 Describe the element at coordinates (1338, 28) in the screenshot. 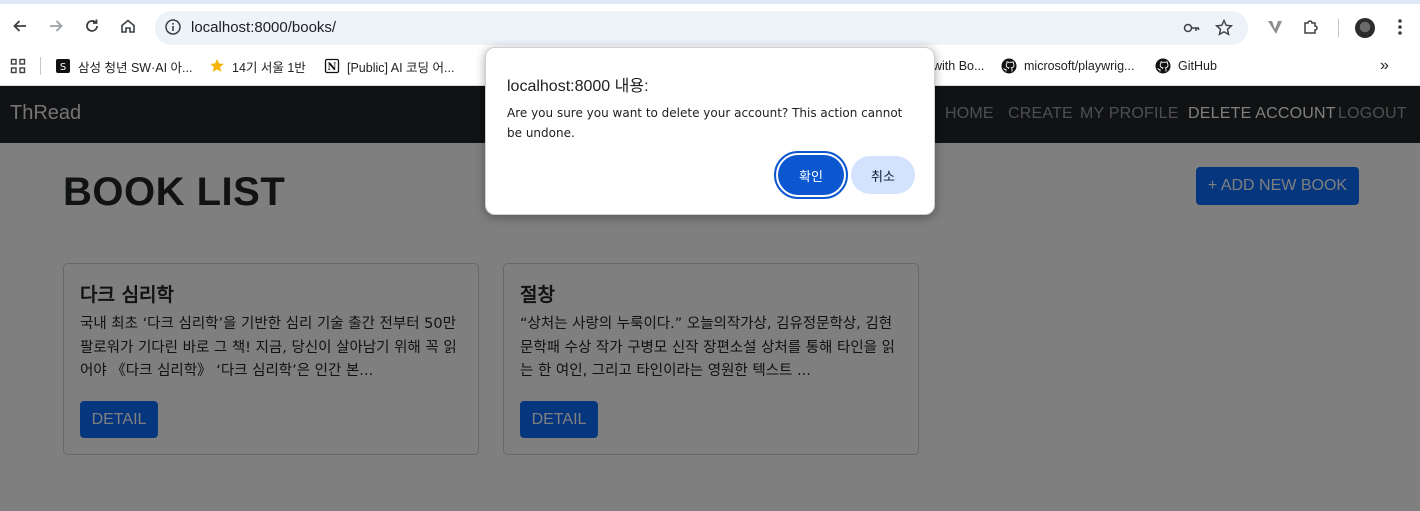

I see `toolbar-divider` at that location.